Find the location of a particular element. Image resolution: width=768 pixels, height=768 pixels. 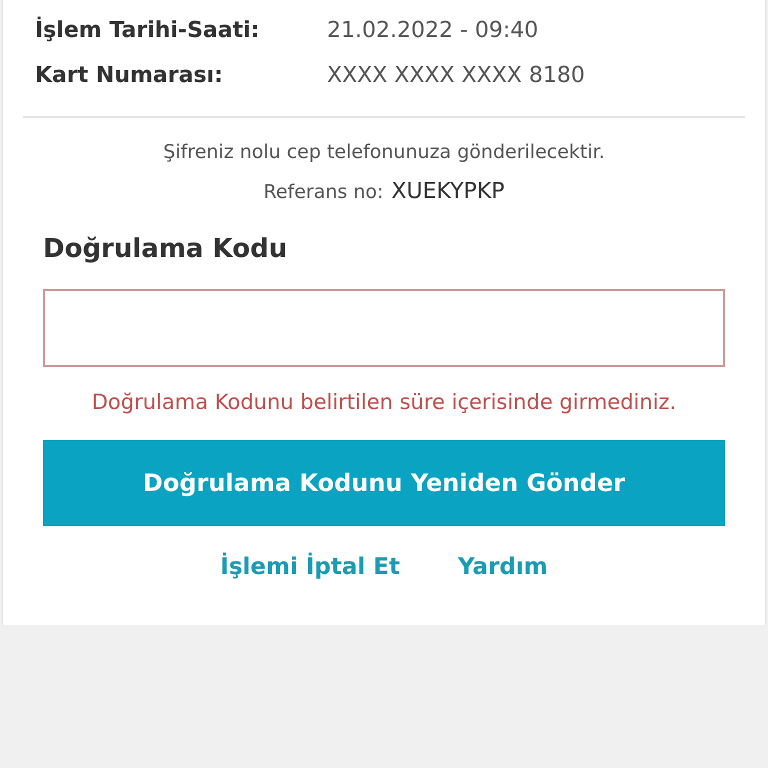

detail-label: Kart Numarası: is located at coordinates (129, 76).